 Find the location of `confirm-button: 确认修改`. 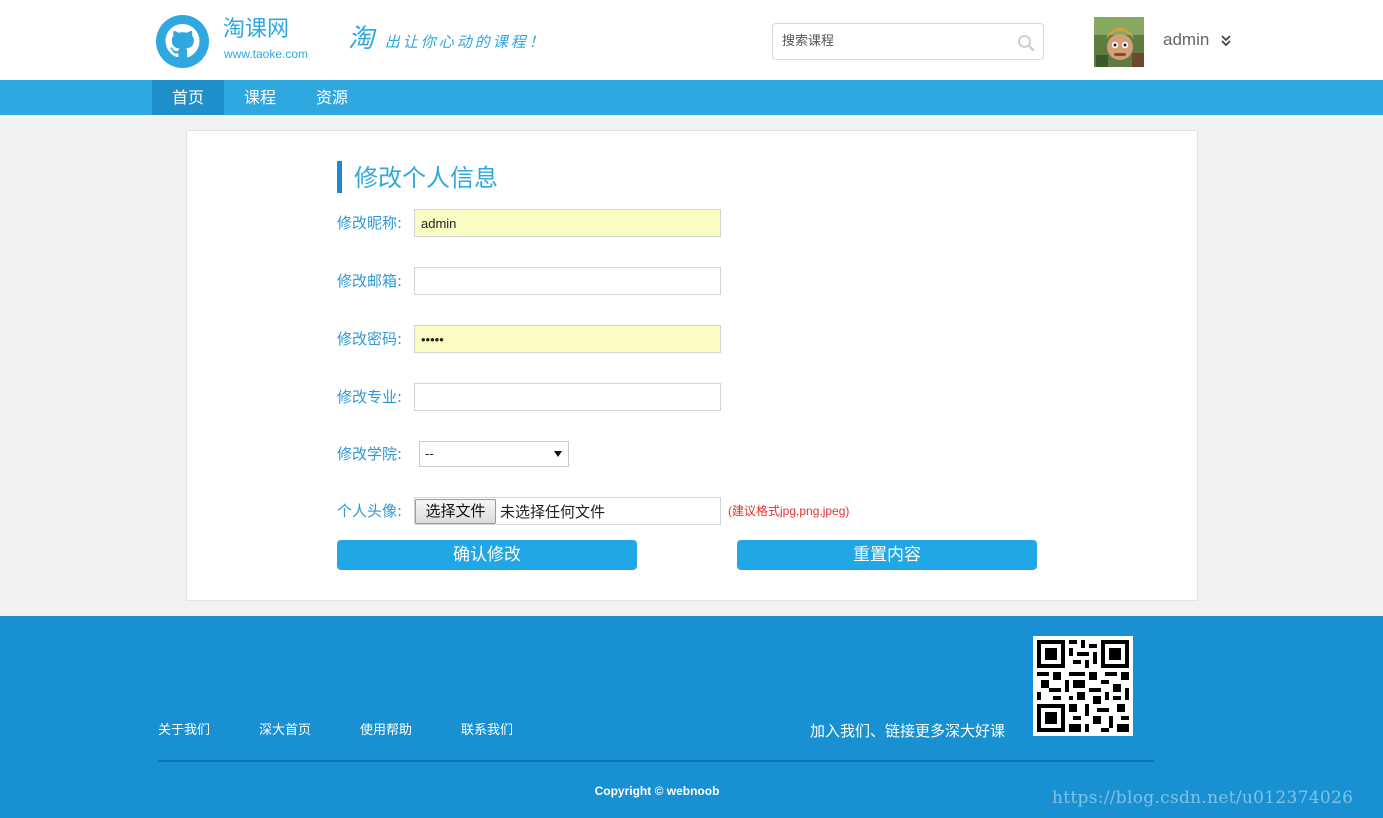

confirm-button: 确认修改 is located at coordinates (487, 555).